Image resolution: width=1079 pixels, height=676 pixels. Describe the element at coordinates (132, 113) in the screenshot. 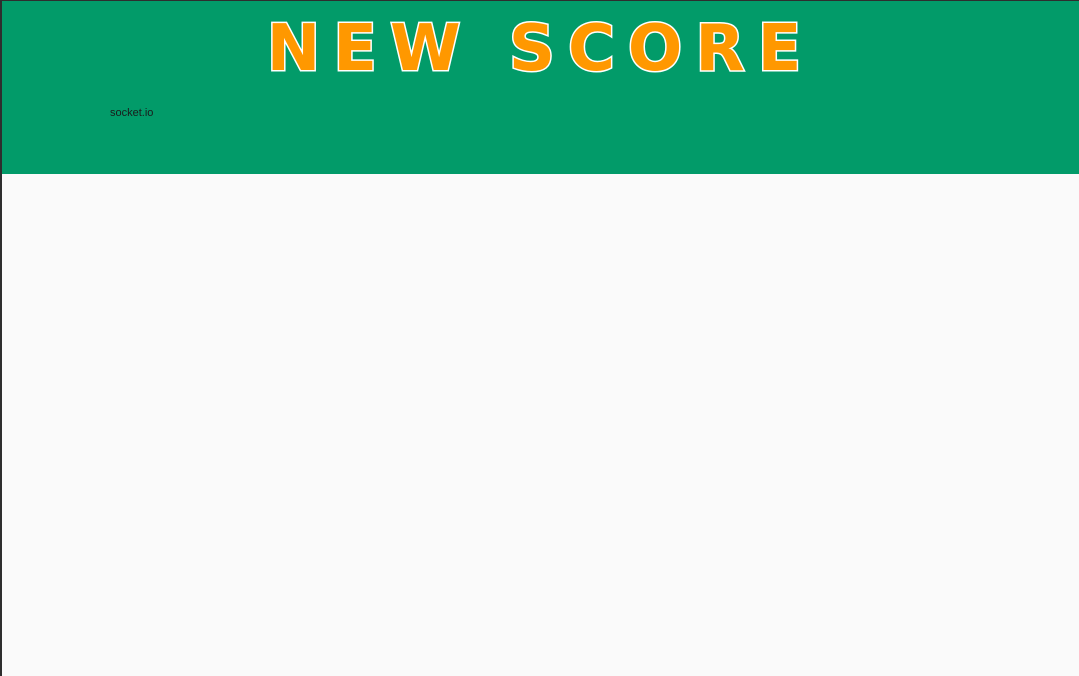

I see `subtitle-text: socket.io` at that location.